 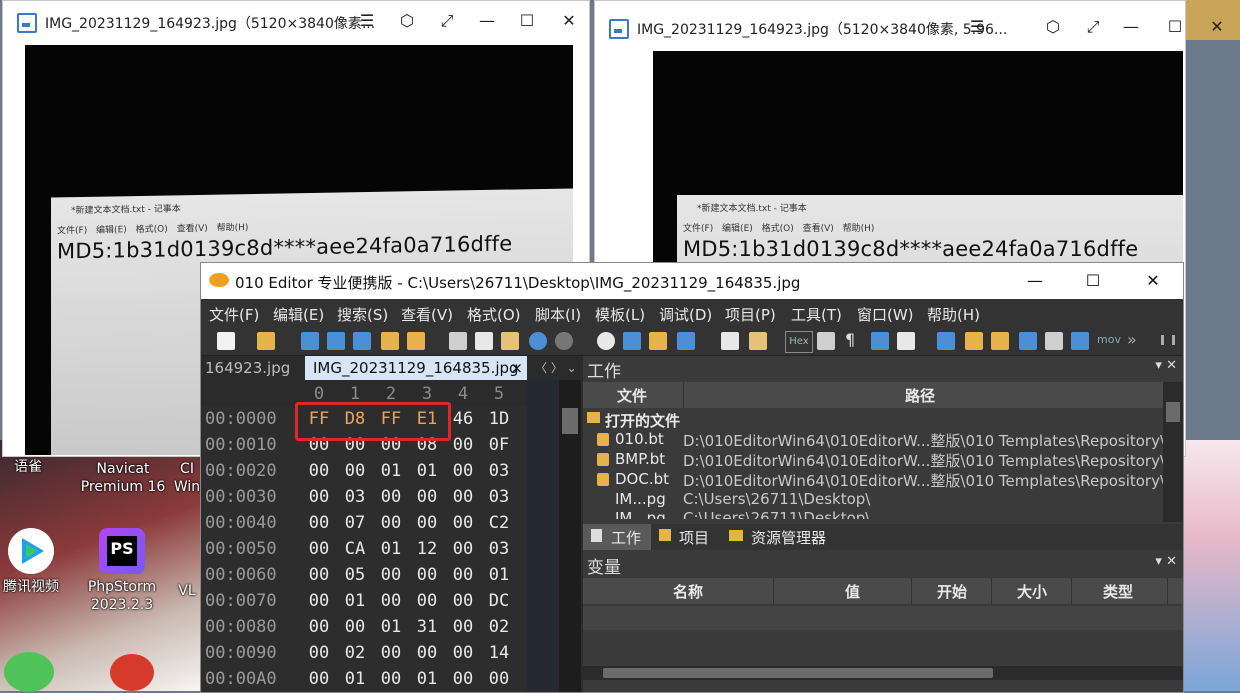 What do you see at coordinates (336, 341) in the screenshot?
I see `save-as-icon` at bounding box center [336, 341].